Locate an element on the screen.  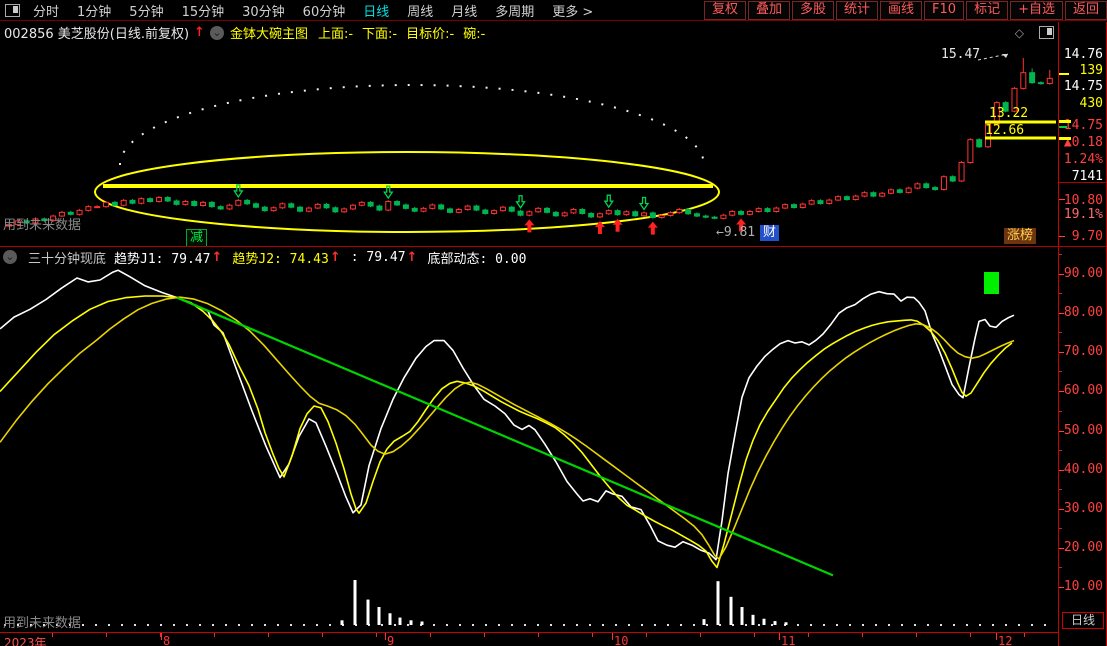
toolbar-buttons: 复权 叠加 多股 统计 画线 F10 标记 +自选 返回 is located at coordinates (904, 10).